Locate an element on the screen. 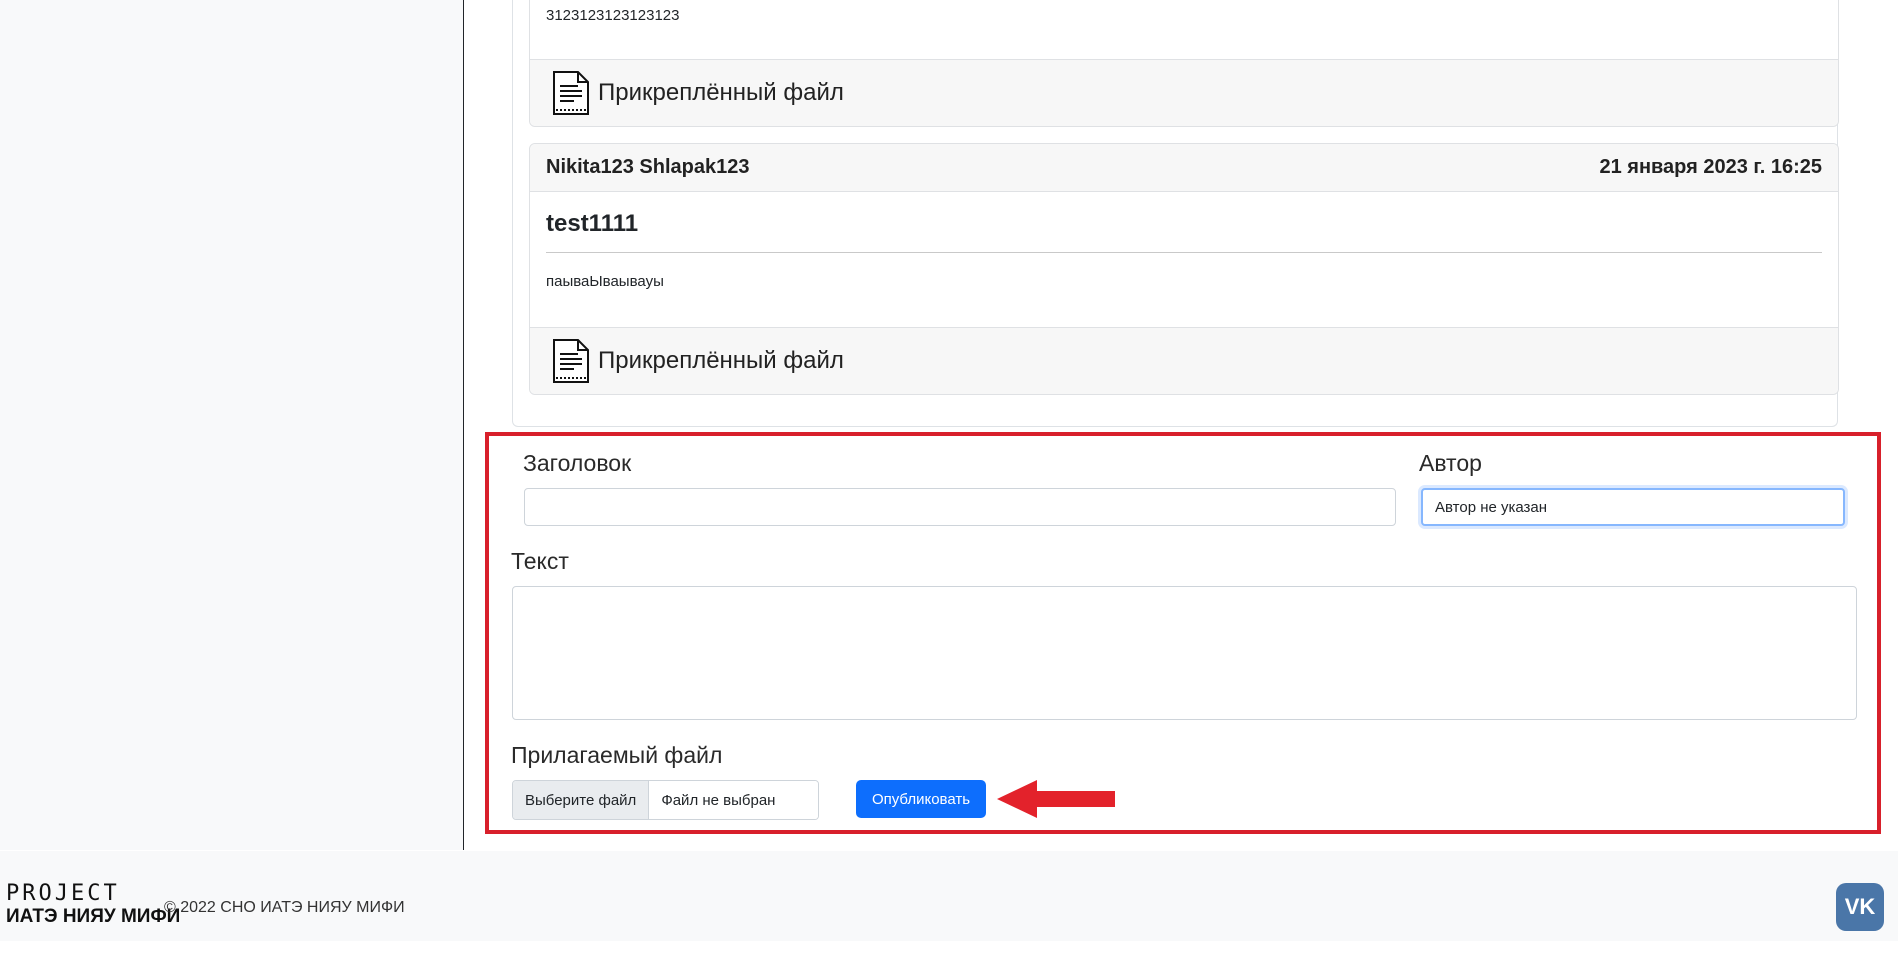 This screenshot has height=954, width=1898. publish-button: Опубликовать is located at coordinates (921, 799).